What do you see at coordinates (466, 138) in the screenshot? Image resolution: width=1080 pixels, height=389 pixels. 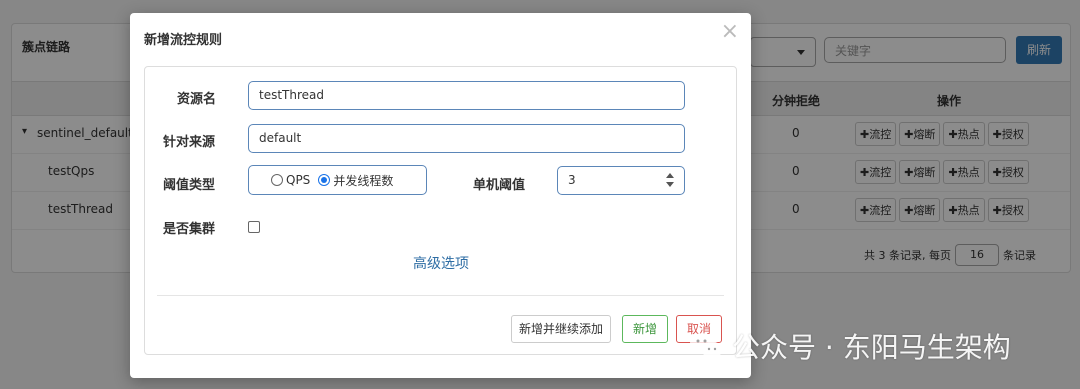 I see `limit-app-input: default` at bounding box center [466, 138].